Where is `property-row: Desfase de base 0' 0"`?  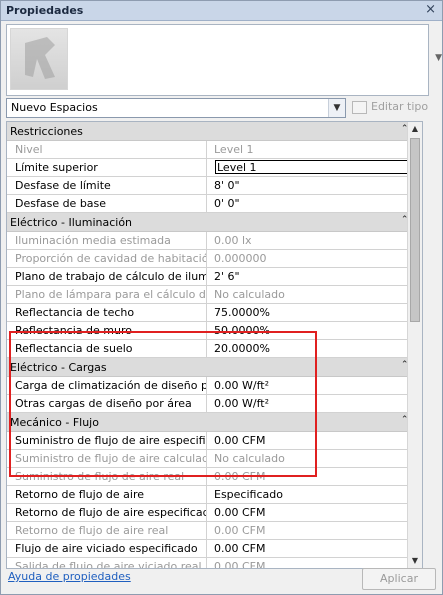
property-row: Desfase de base 0' 0" is located at coordinates (214, 204).